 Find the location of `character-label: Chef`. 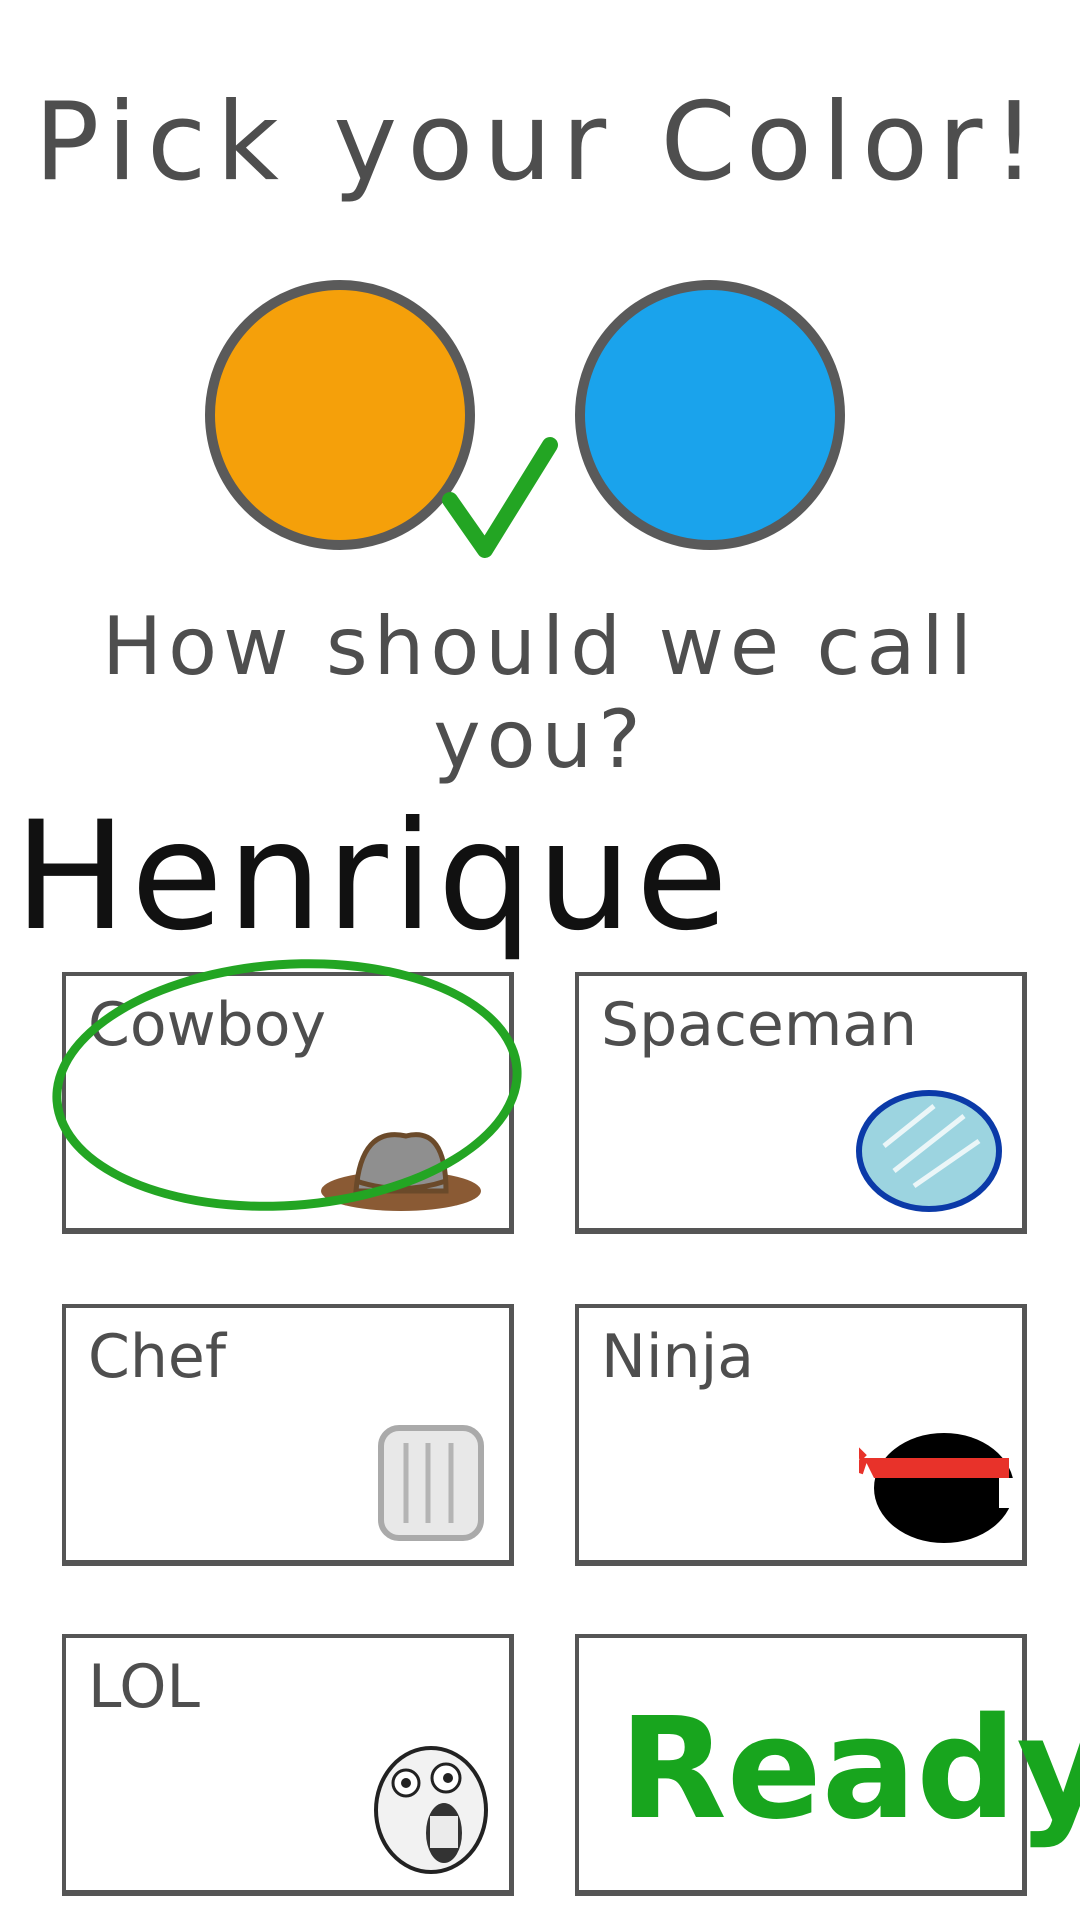

character-label: Chef is located at coordinates (157, 1357).